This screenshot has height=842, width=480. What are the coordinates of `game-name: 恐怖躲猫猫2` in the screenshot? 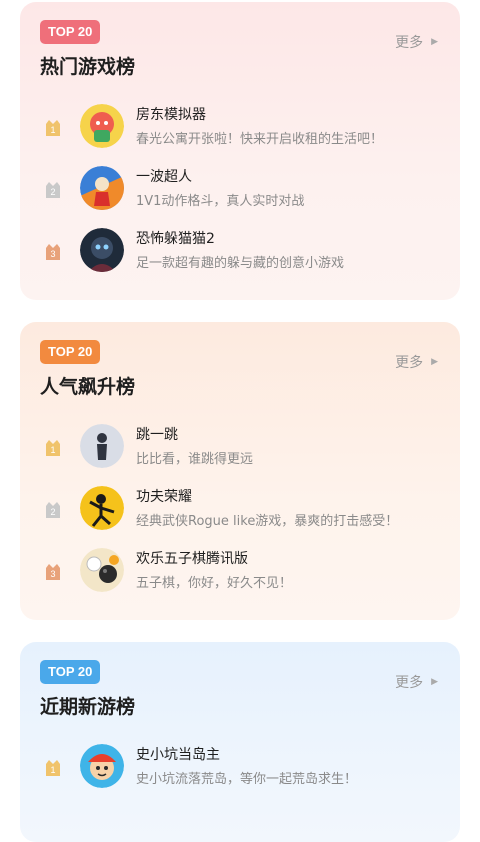 It's located at (175, 239).